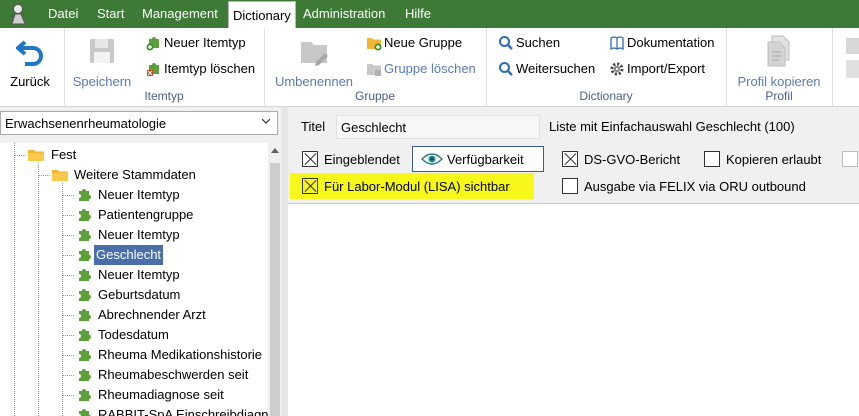 This screenshot has width=859, height=416. What do you see at coordinates (485, 159) in the screenshot?
I see `availability-label: Verfügbarkeit` at bounding box center [485, 159].